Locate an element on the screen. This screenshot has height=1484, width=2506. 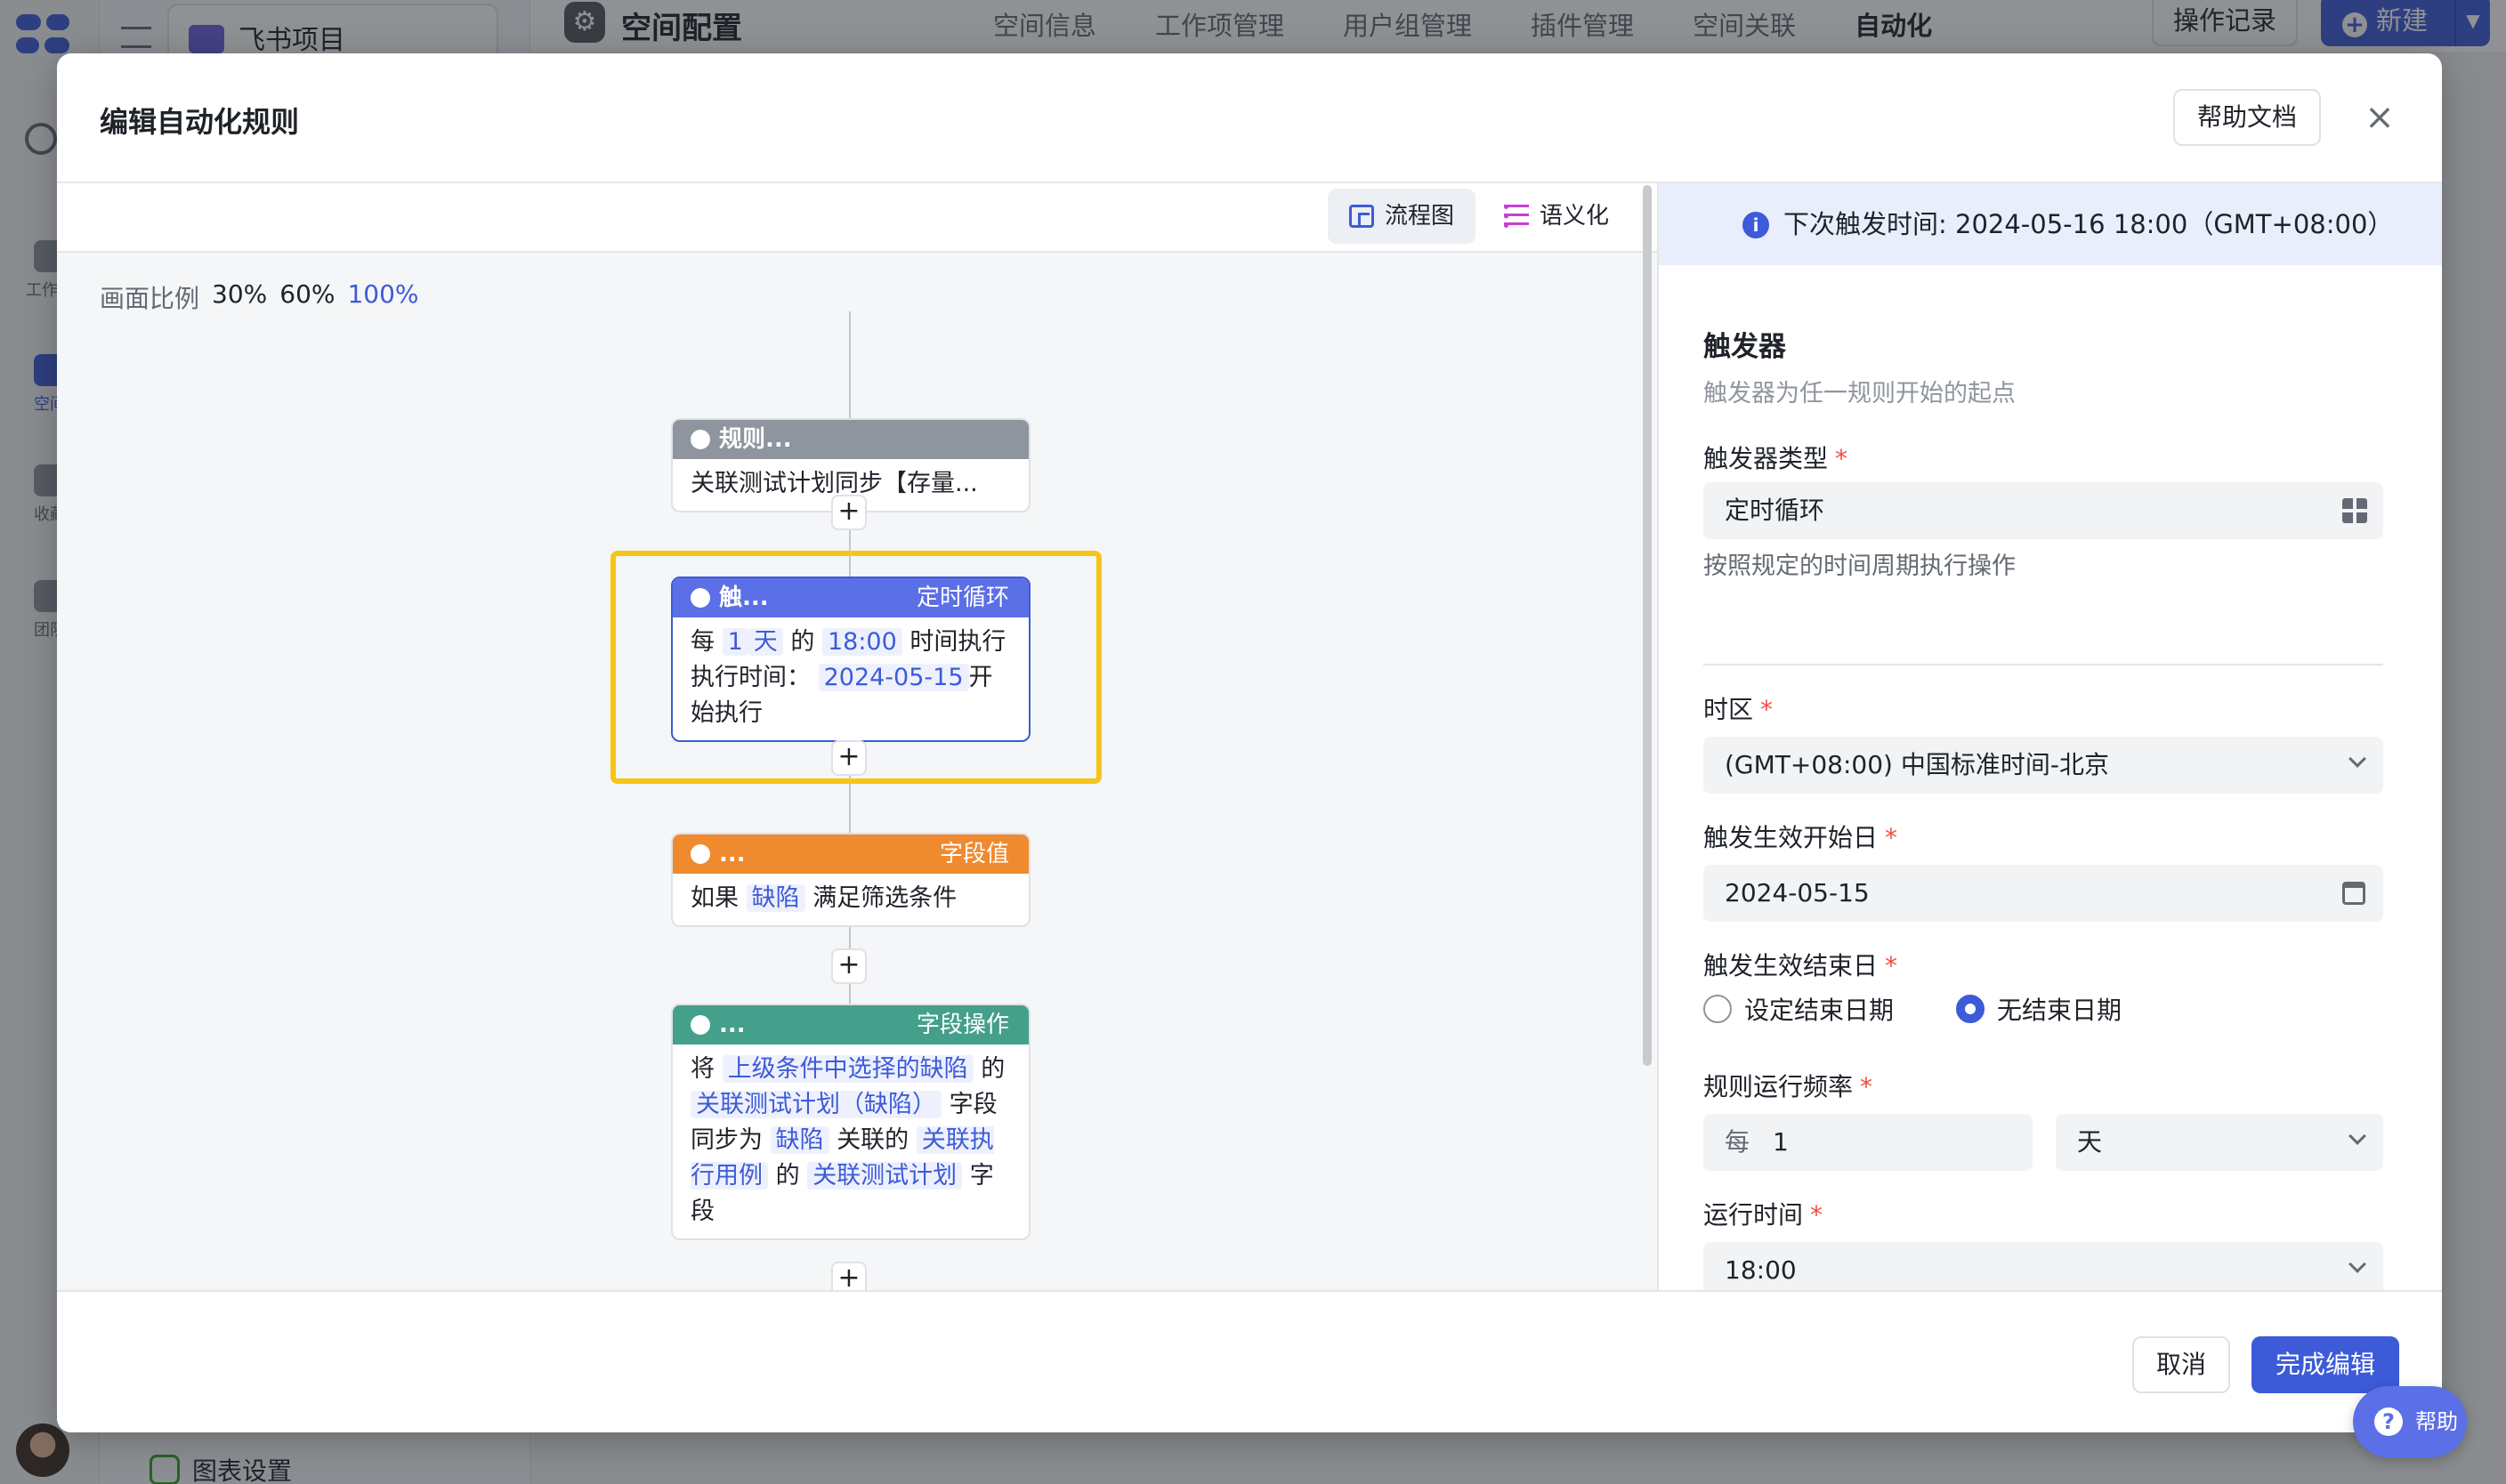
end-date-label: 触发生效结束日 * is located at coordinates (1800, 965).